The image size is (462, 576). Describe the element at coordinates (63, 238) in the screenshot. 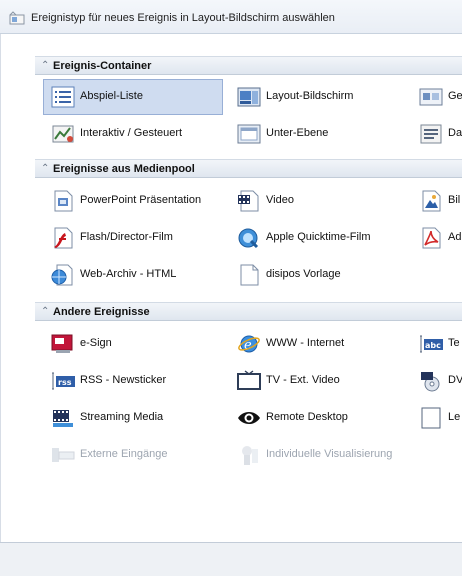

I see `flash-icon` at that location.